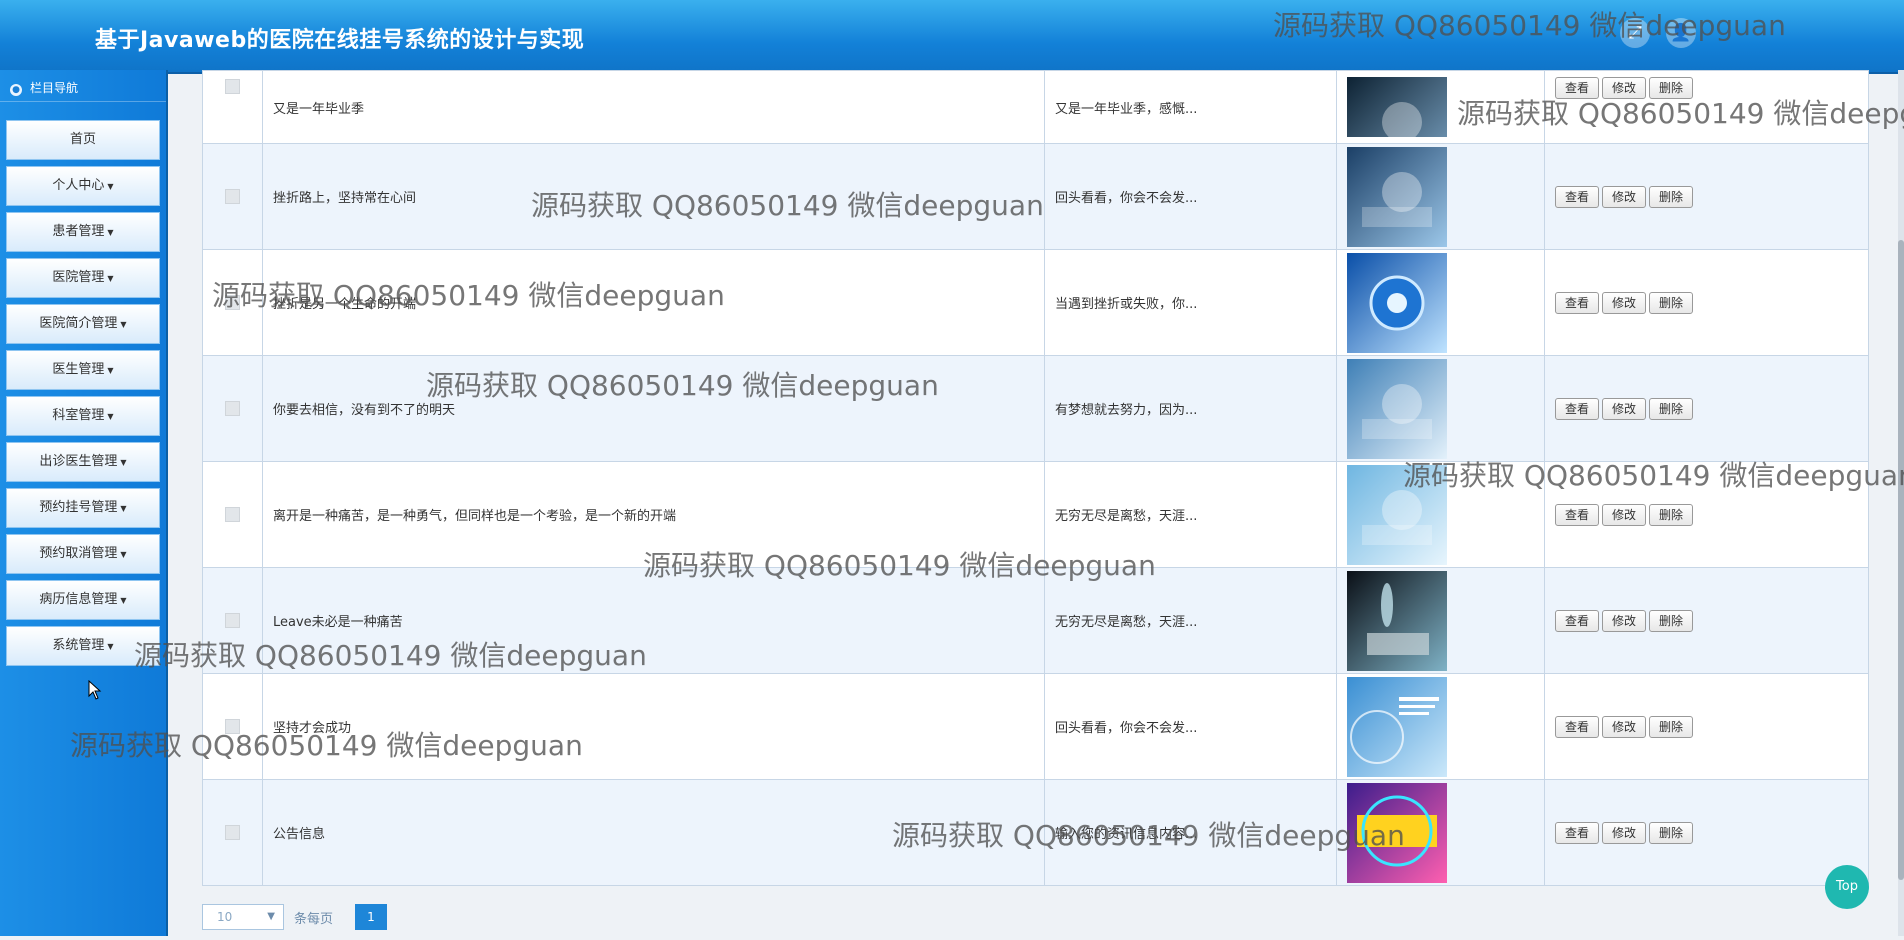  Describe the element at coordinates (78, 645) in the screenshot. I see `sidebar-item-label: 系统管理` at that location.